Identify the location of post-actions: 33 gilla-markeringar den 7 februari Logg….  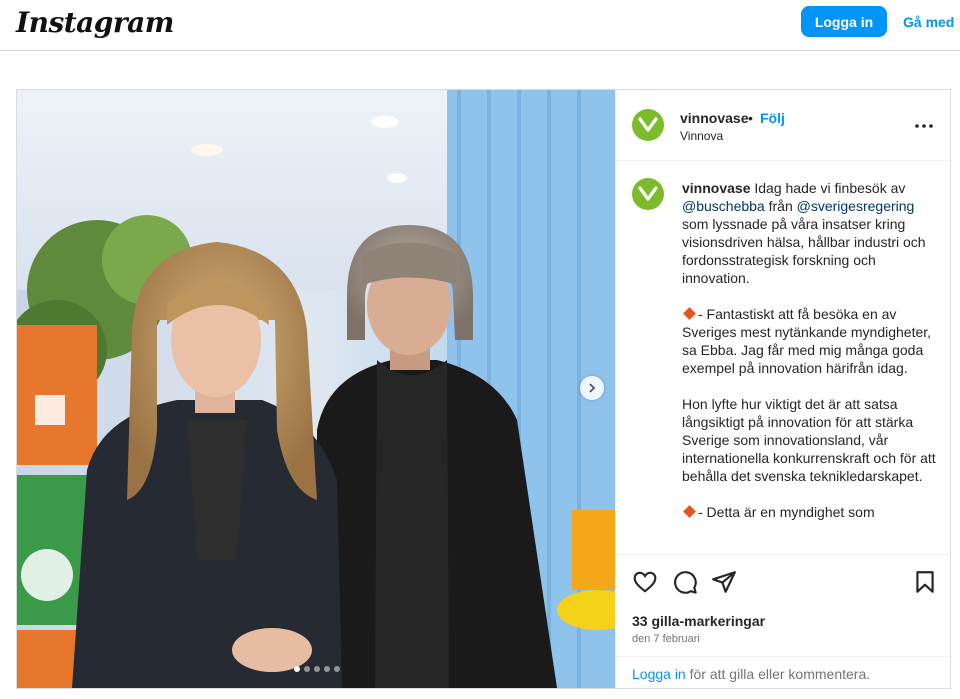
(783, 621).